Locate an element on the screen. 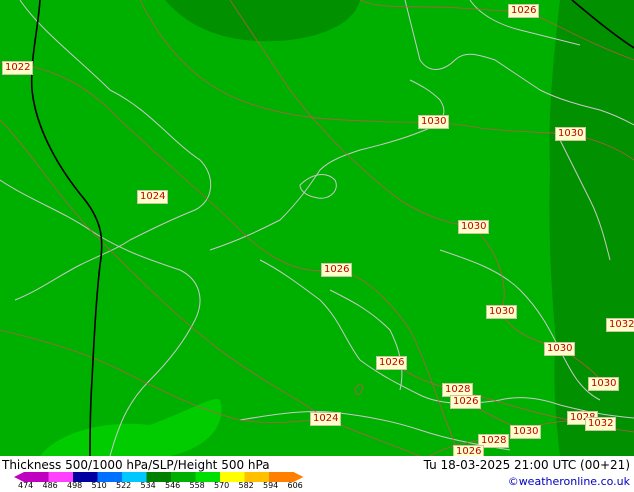 The image size is (634, 492). legend-tick: 534 is located at coordinates (148, 485).